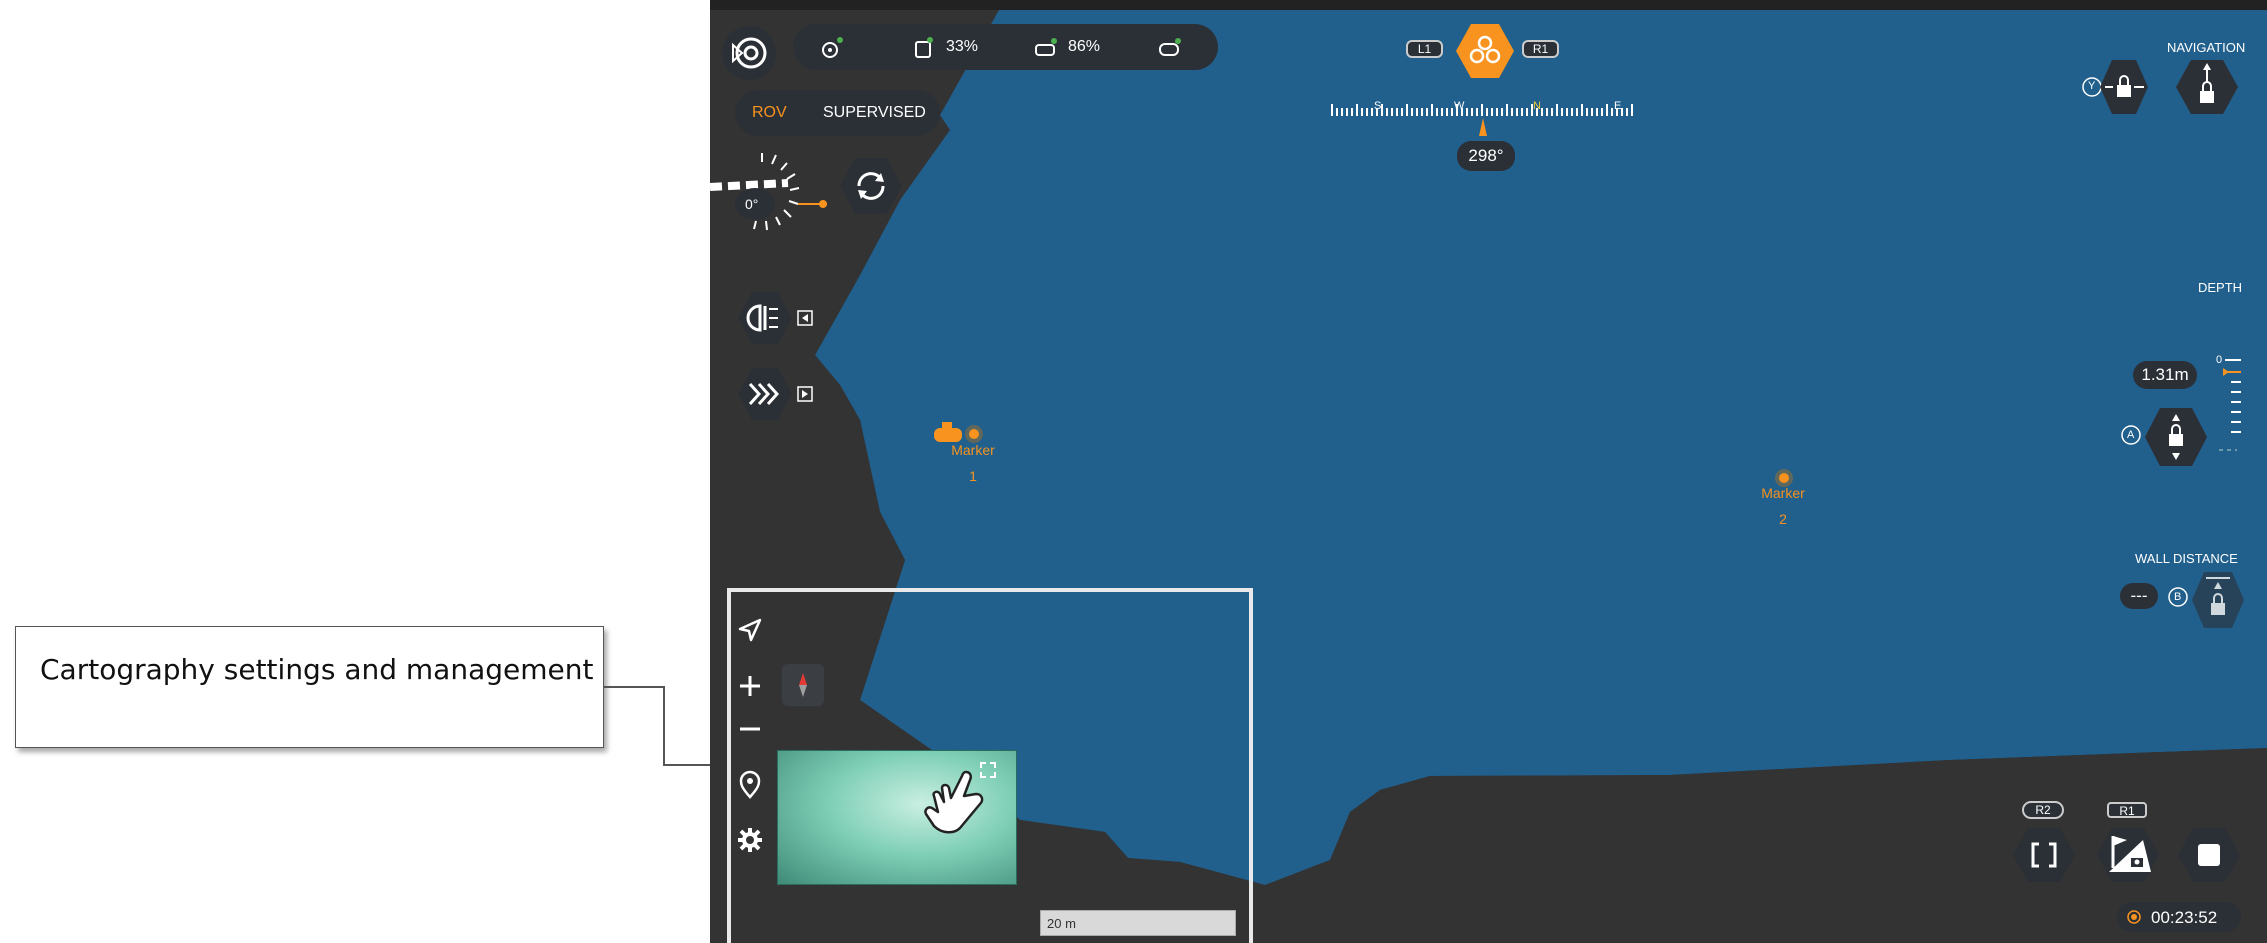 The width and height of the screenshot is (2267, 943). Describe the element at coordinates (2179, 437) in the screenshot. I see `depth-lock-control` at that location.